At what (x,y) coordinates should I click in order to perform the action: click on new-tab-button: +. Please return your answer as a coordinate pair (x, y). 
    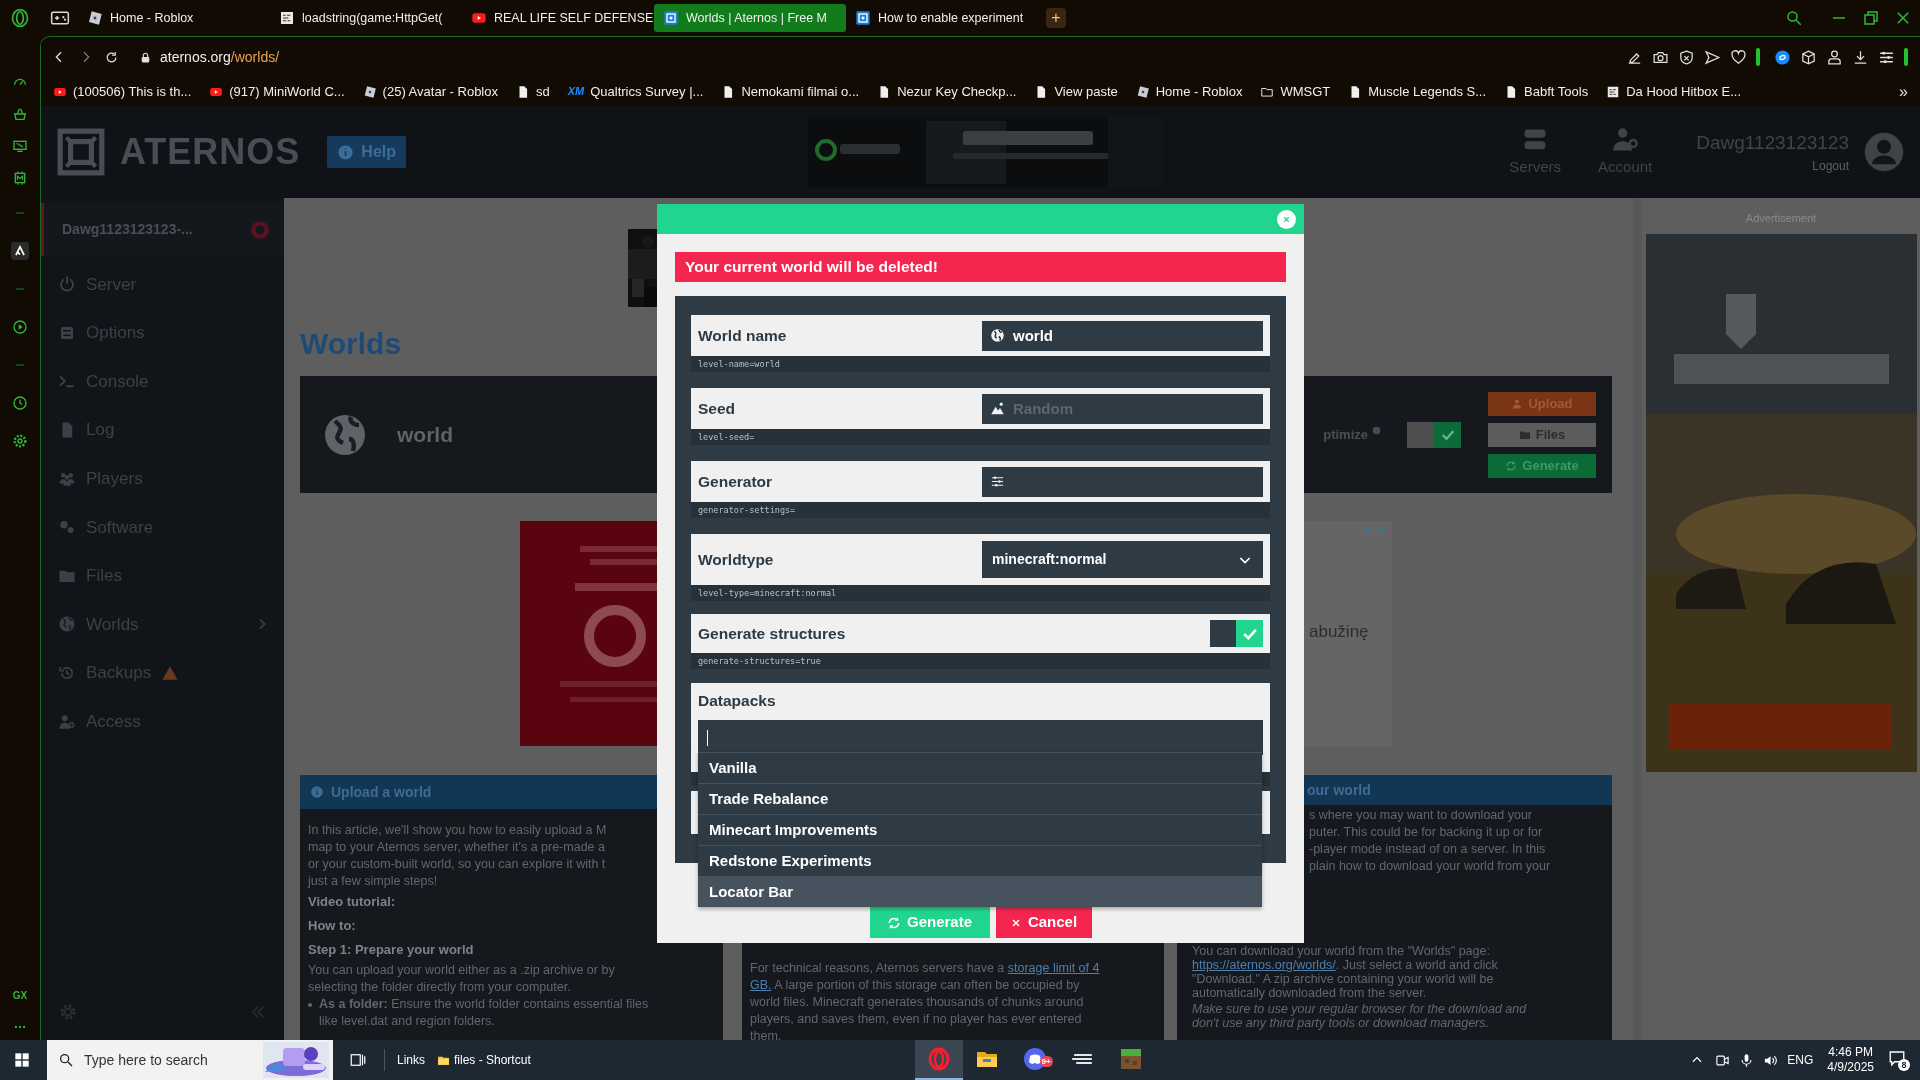
    Looking at the image, I should click on (1056, 18).